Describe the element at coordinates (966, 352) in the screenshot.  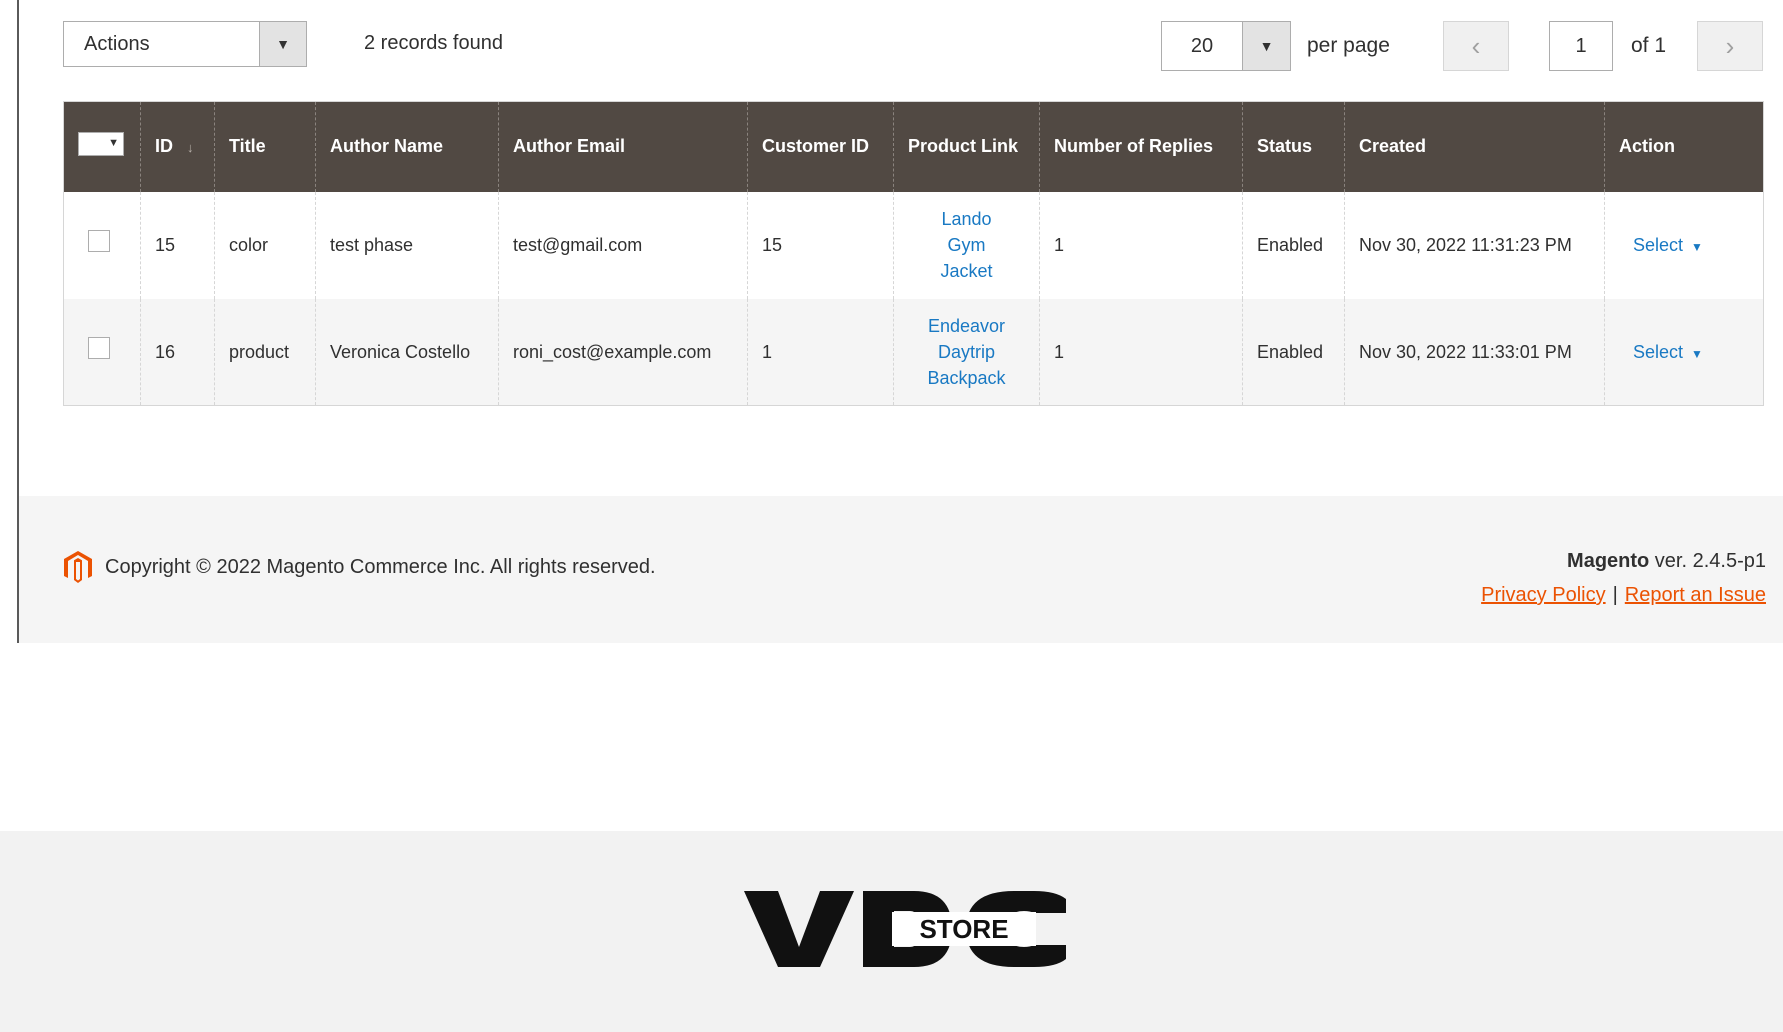
I see `product-link: Endeavor Daytrip Backpack` at that location.